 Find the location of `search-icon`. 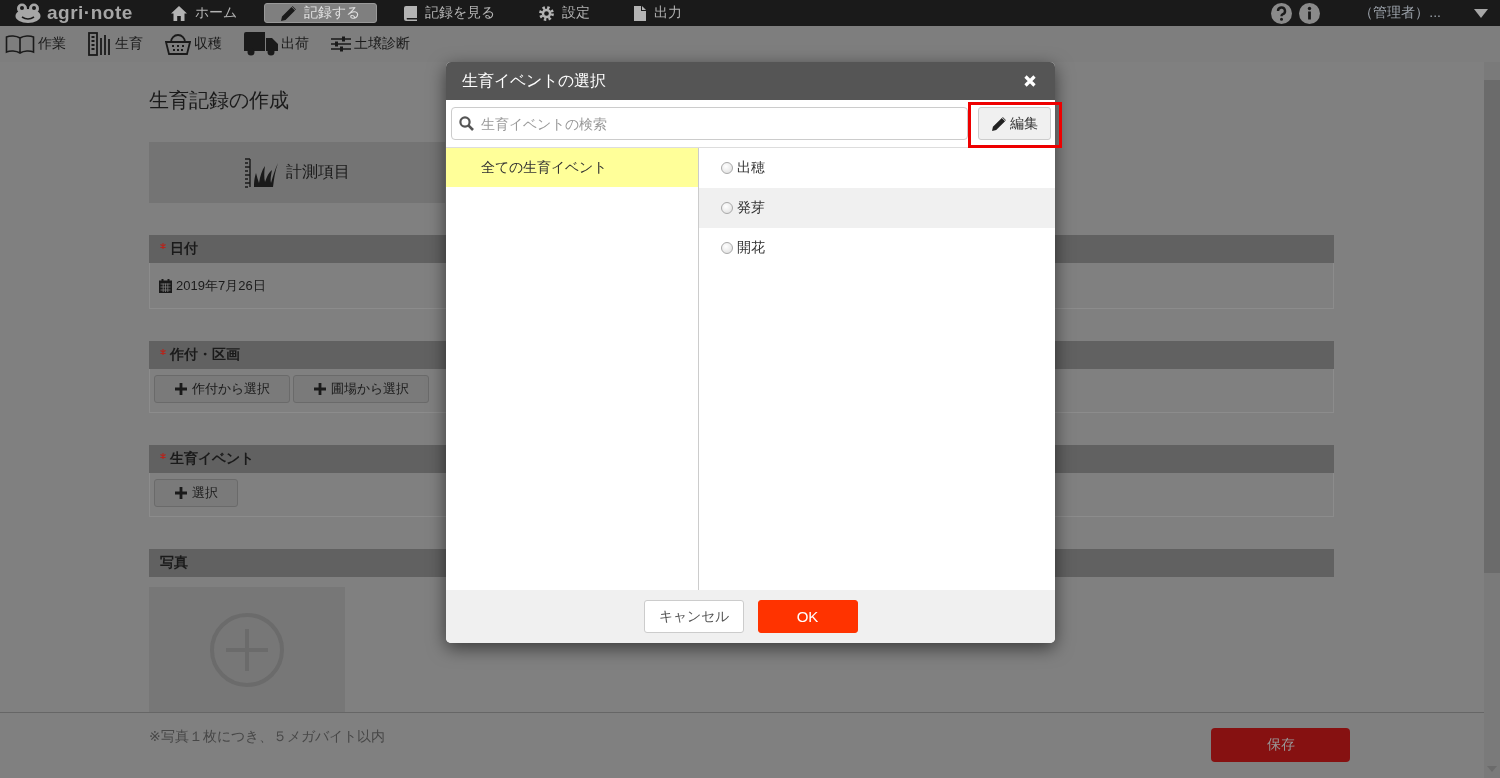

search-icon is located at coordinates (466, 123).